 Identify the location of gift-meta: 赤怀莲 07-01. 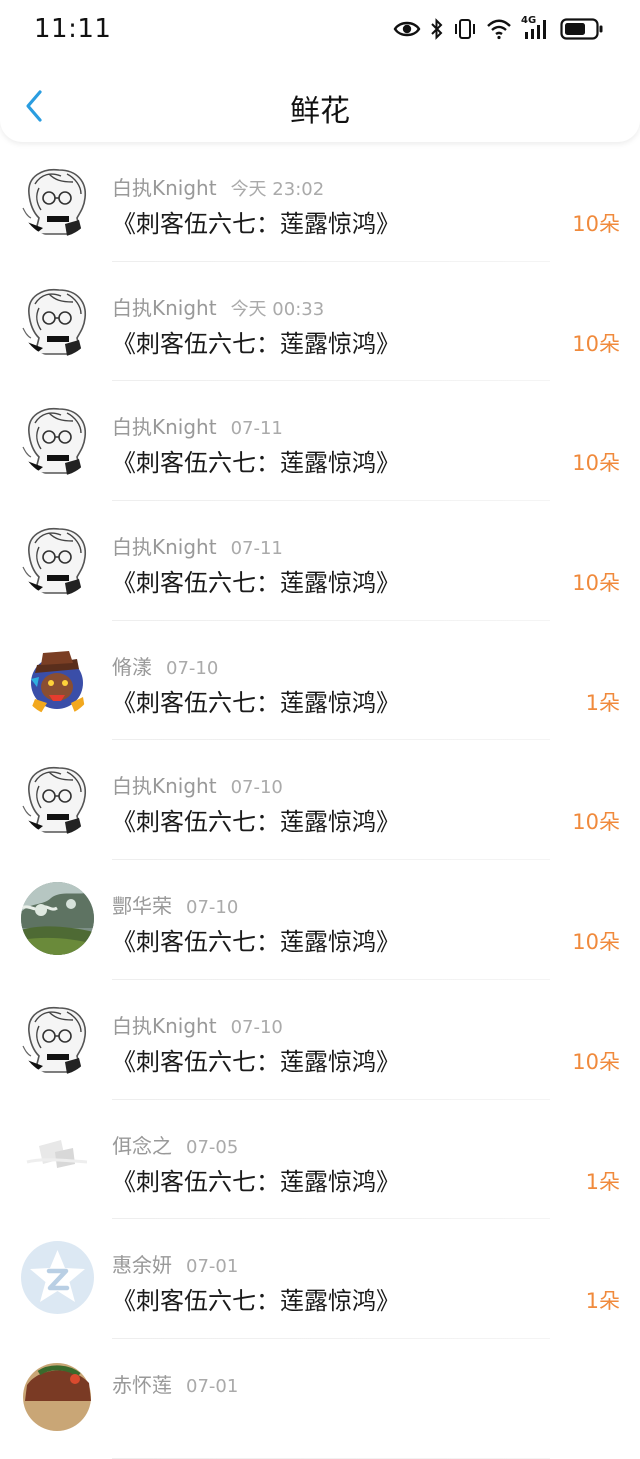
(175, 1383).